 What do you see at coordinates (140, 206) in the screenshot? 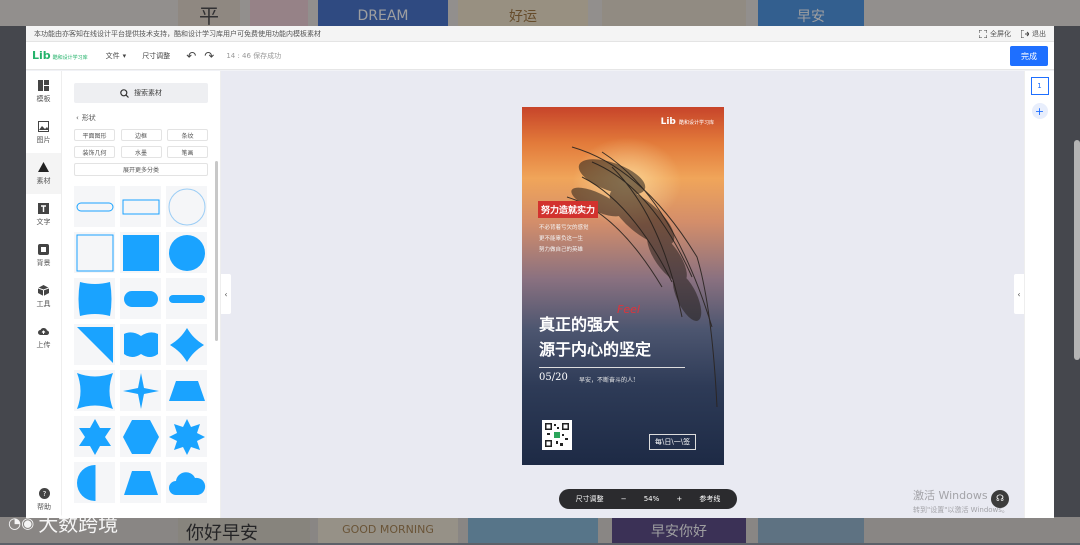
I see `shape-rect-outline` at bounding box center [140, 206].